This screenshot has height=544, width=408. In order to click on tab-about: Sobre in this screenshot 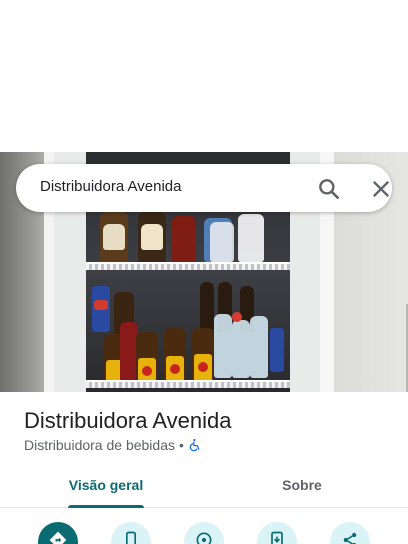, I will do `click(302, 488)`.